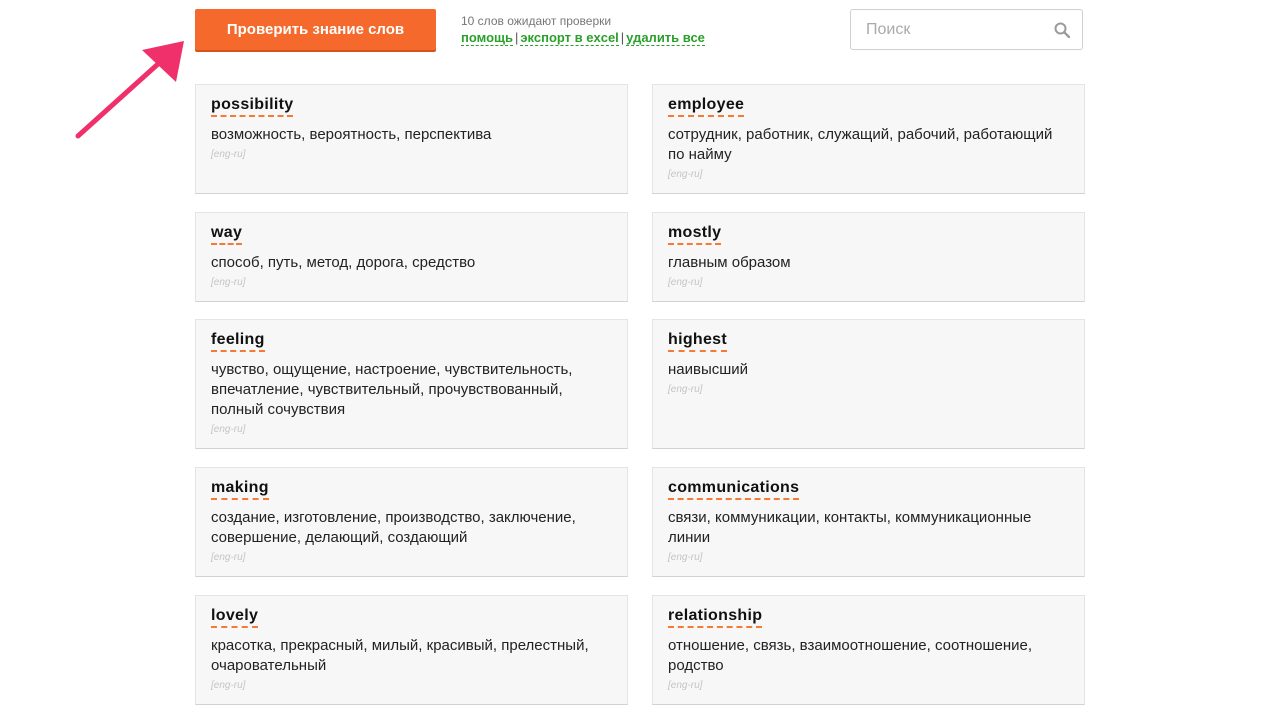  I want to click on word-term: relationship, so click(715, 617).